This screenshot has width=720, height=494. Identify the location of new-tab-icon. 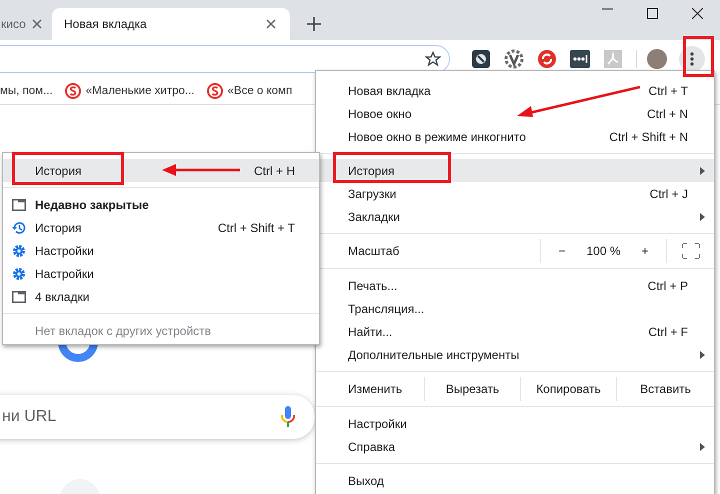
(314, 24).